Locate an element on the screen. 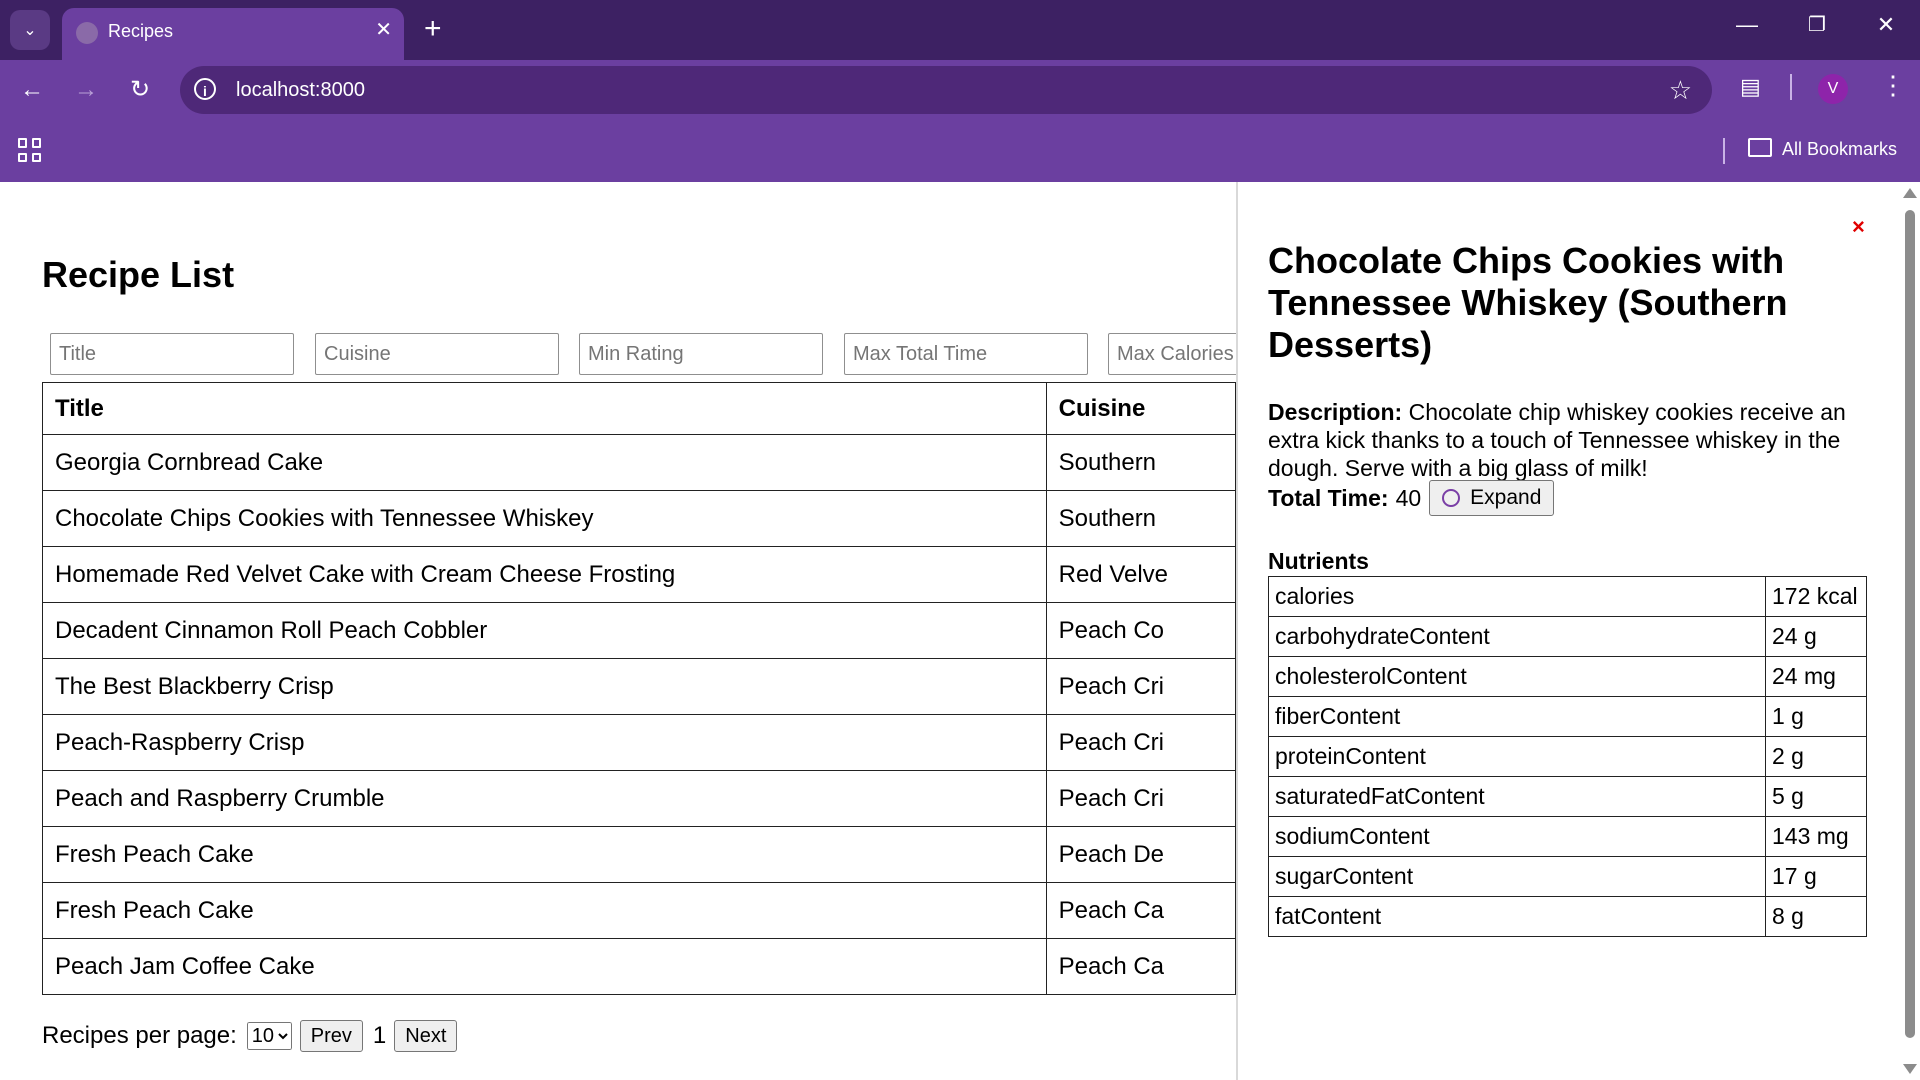 This screenshot has width=1920, height=1080. nutrient-value: 24 g is located at coordinates (1816, 636).